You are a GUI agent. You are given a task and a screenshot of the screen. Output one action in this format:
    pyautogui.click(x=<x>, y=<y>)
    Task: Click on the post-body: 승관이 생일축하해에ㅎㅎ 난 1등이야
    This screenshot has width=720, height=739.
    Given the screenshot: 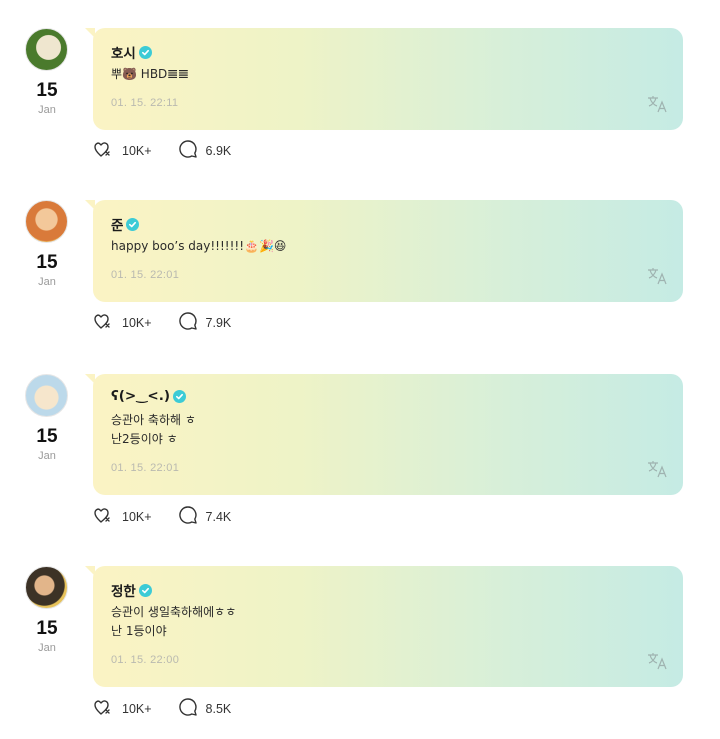 What is the action you would take?
    pyautogui.click(x=174, y=621)
    